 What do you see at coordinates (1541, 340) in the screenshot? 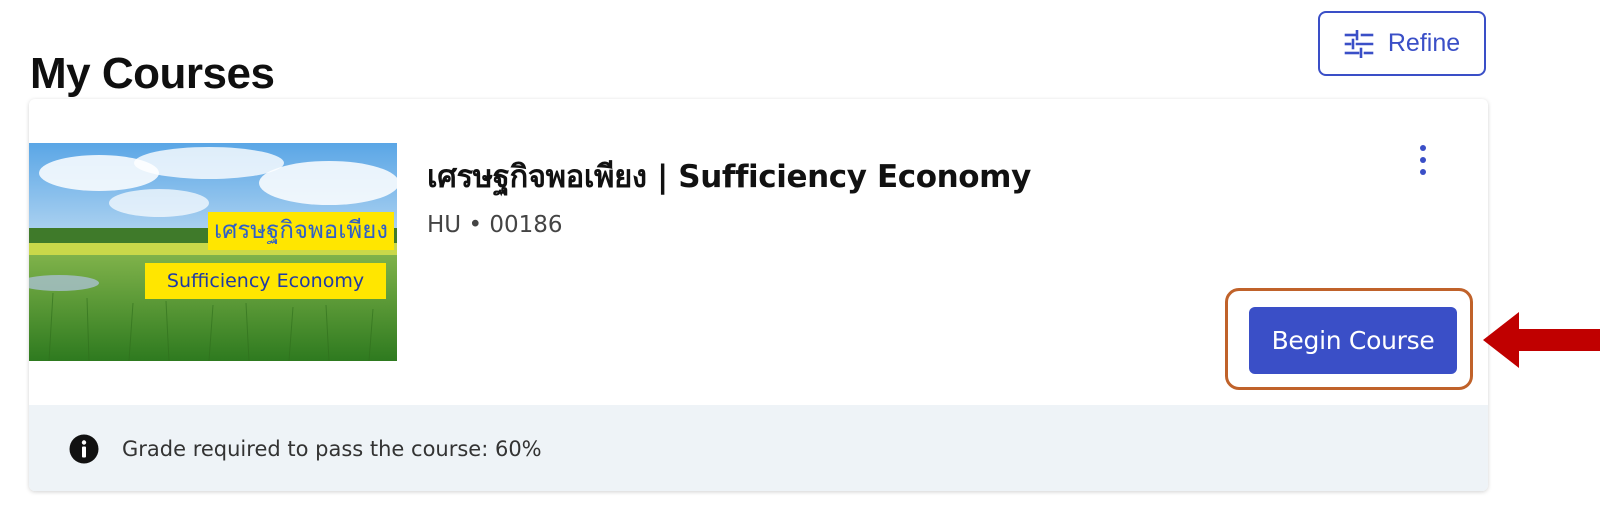
I see `annotation-arrow-icon` at bounding box center [1541, 340].